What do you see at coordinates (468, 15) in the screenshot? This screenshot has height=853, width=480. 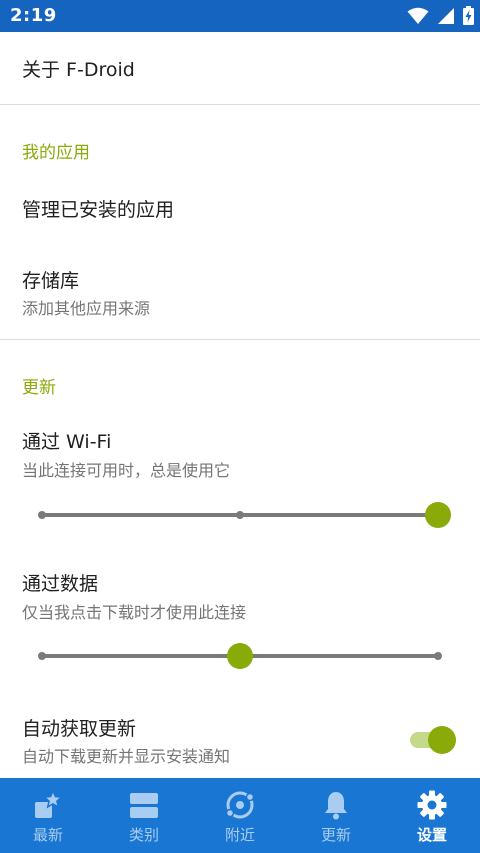 I see `battery-charging-icon` at bounding box center [468, 15].